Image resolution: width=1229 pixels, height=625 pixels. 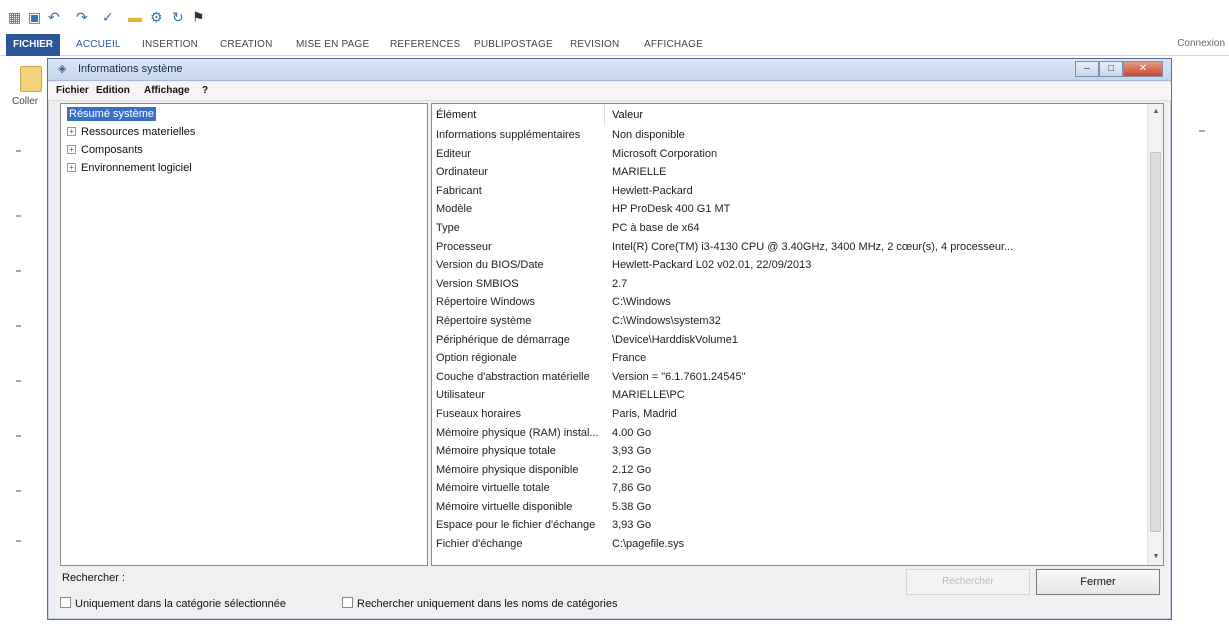 I want to click on table-row: Répertoire Windows C:\Windows, so click(x=790, y=302).